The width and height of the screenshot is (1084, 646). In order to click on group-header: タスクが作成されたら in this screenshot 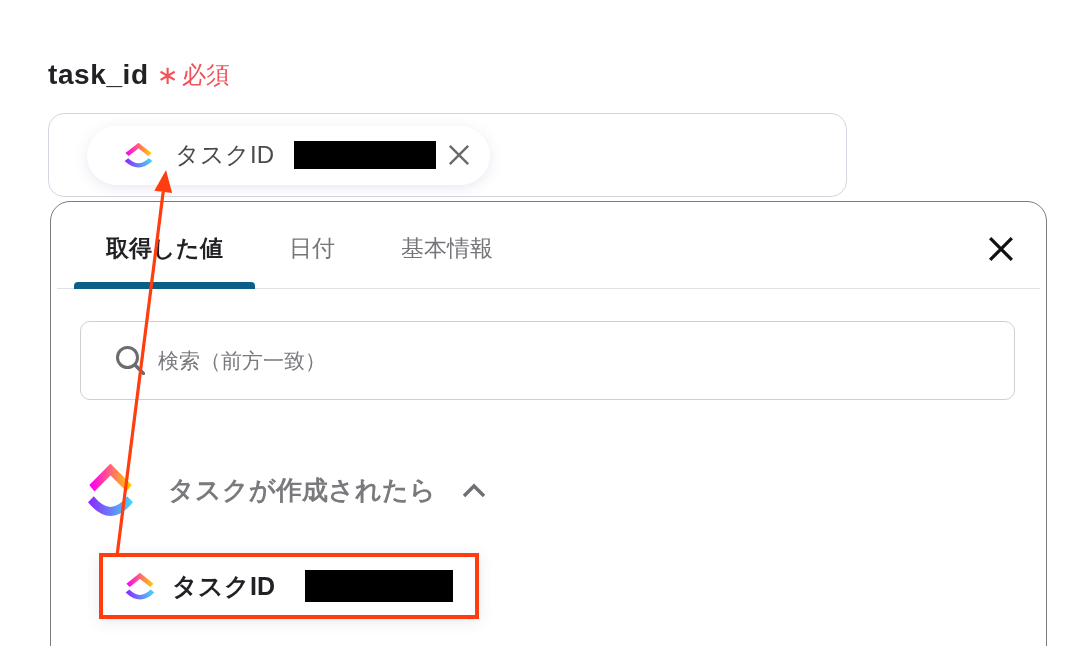, I will do `click(286, 490)`.